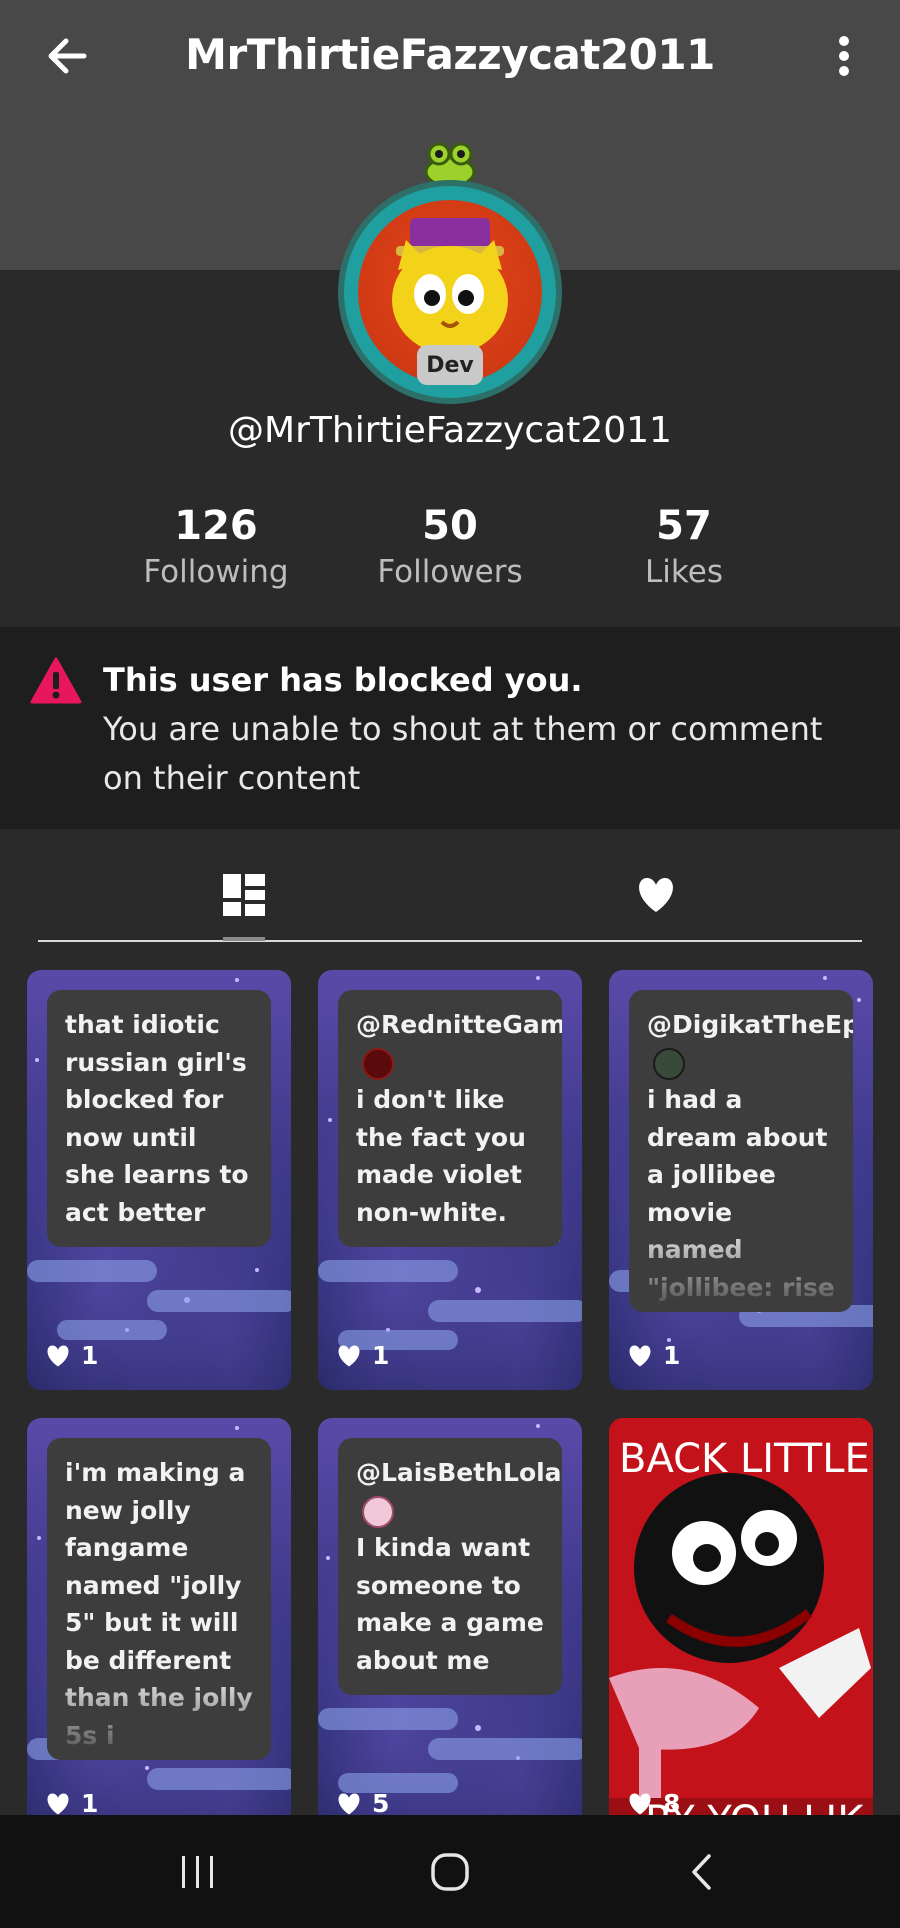  I want to click on recent-apps-icon, so click(197, 1871).